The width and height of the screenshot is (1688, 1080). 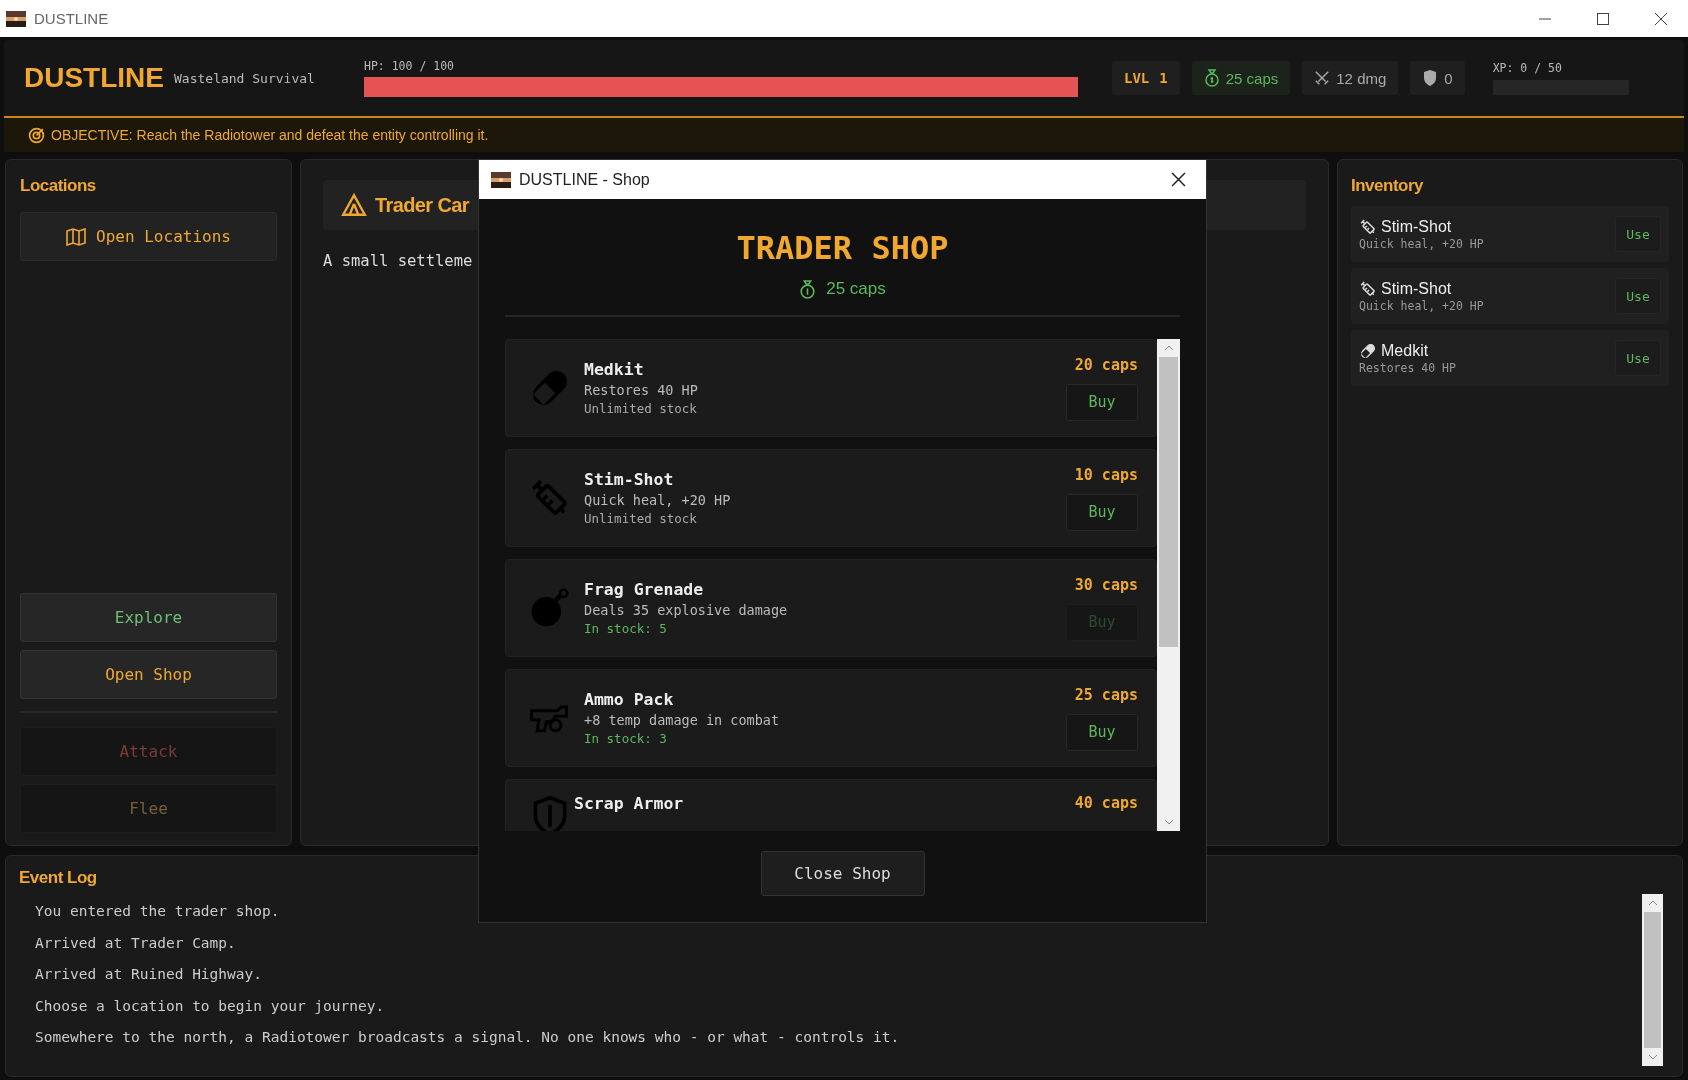 What do you see at coordinates (1106, 364) in the screenshot?
I see `item-price: 20 caps` at bounding box center [1106, 364].